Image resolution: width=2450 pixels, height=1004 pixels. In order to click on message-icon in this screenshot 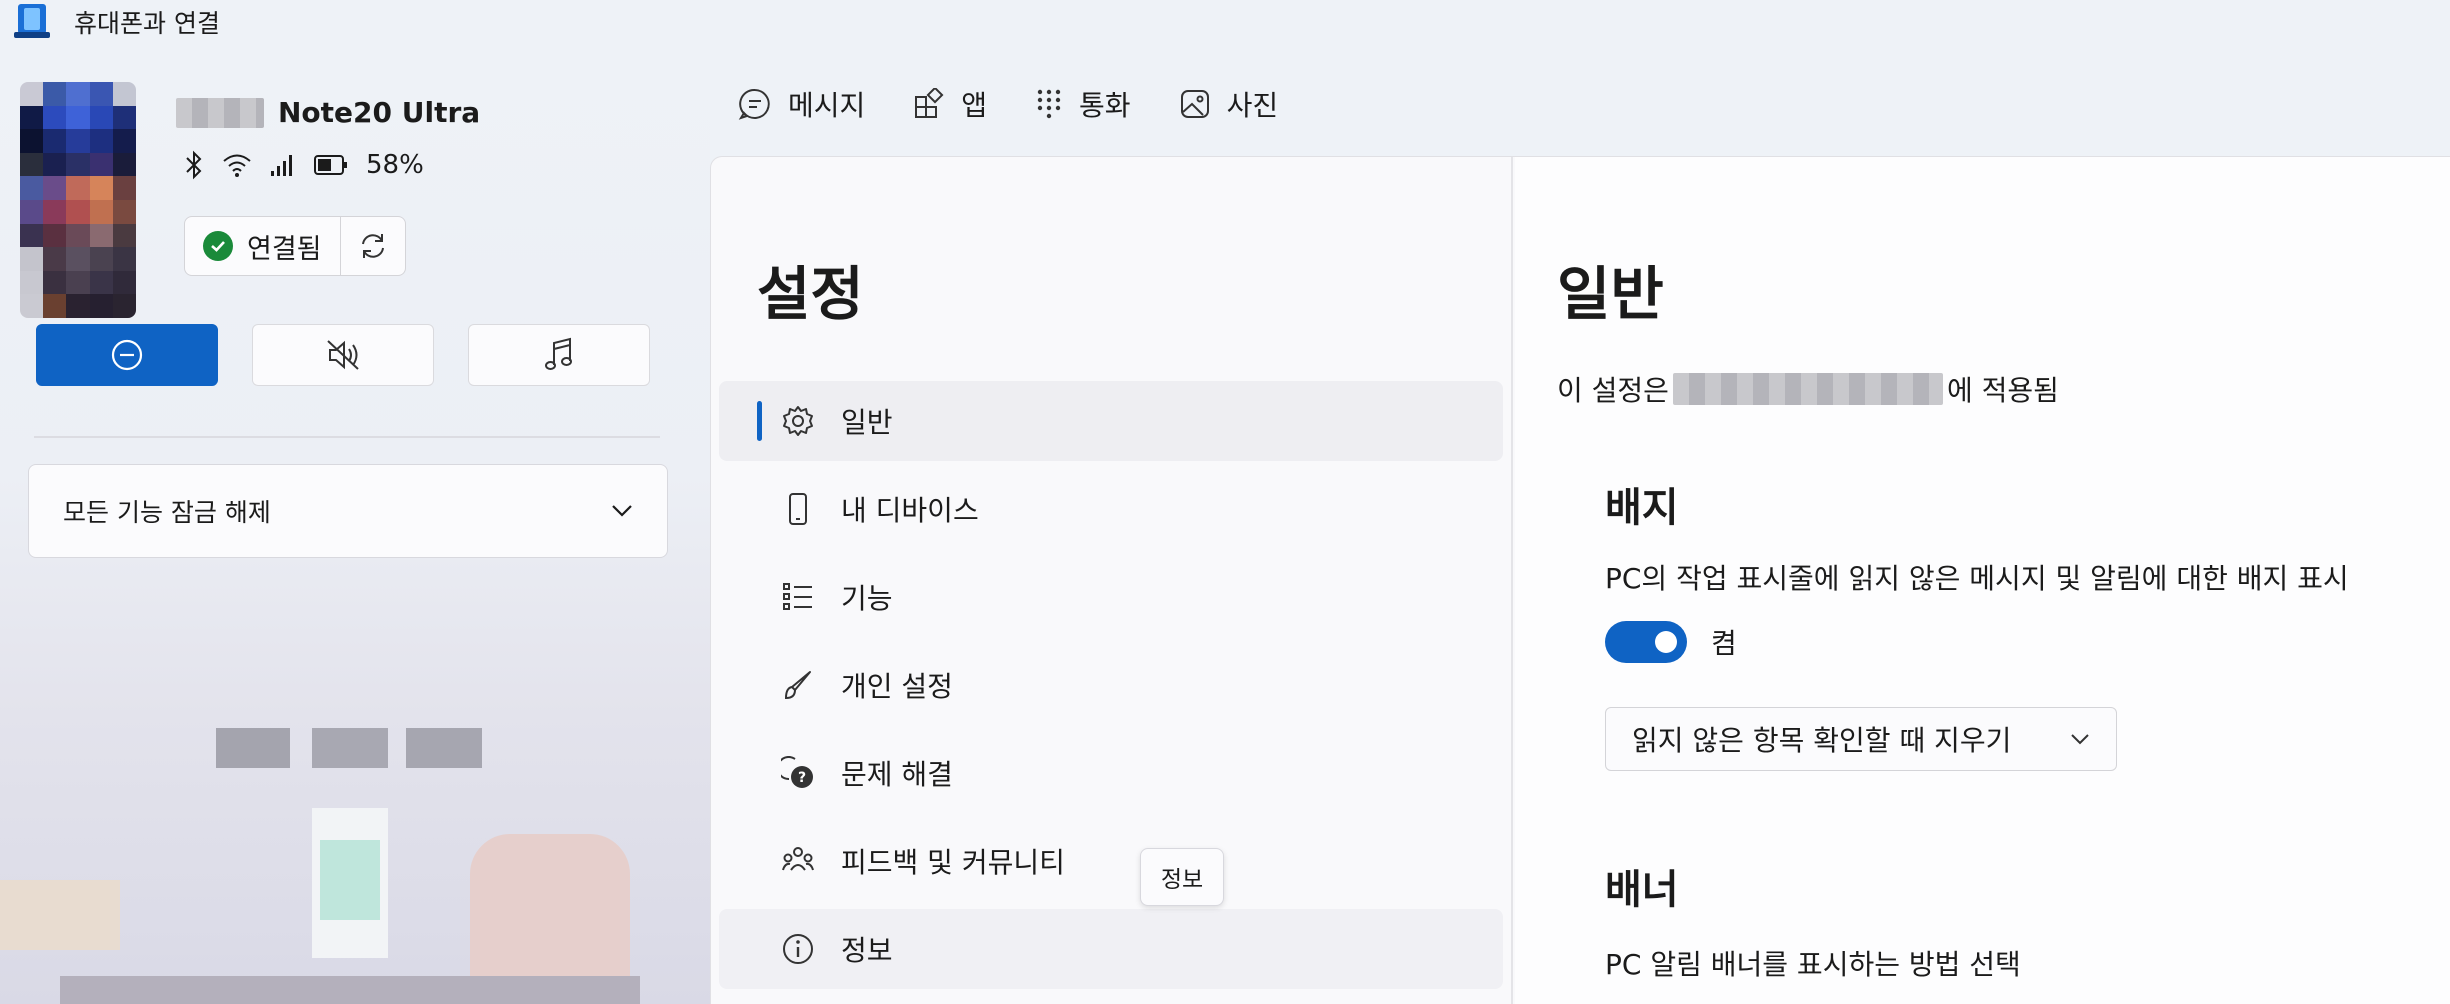, I will do `click(754, 104)`.